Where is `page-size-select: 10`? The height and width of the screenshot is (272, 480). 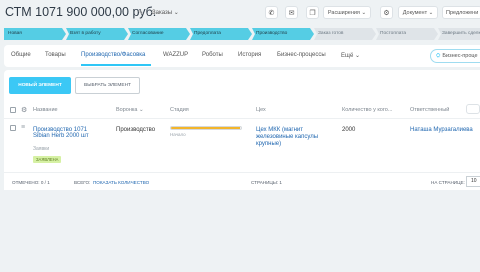
page-size-select: 10 is located at coordinates (473, 181).